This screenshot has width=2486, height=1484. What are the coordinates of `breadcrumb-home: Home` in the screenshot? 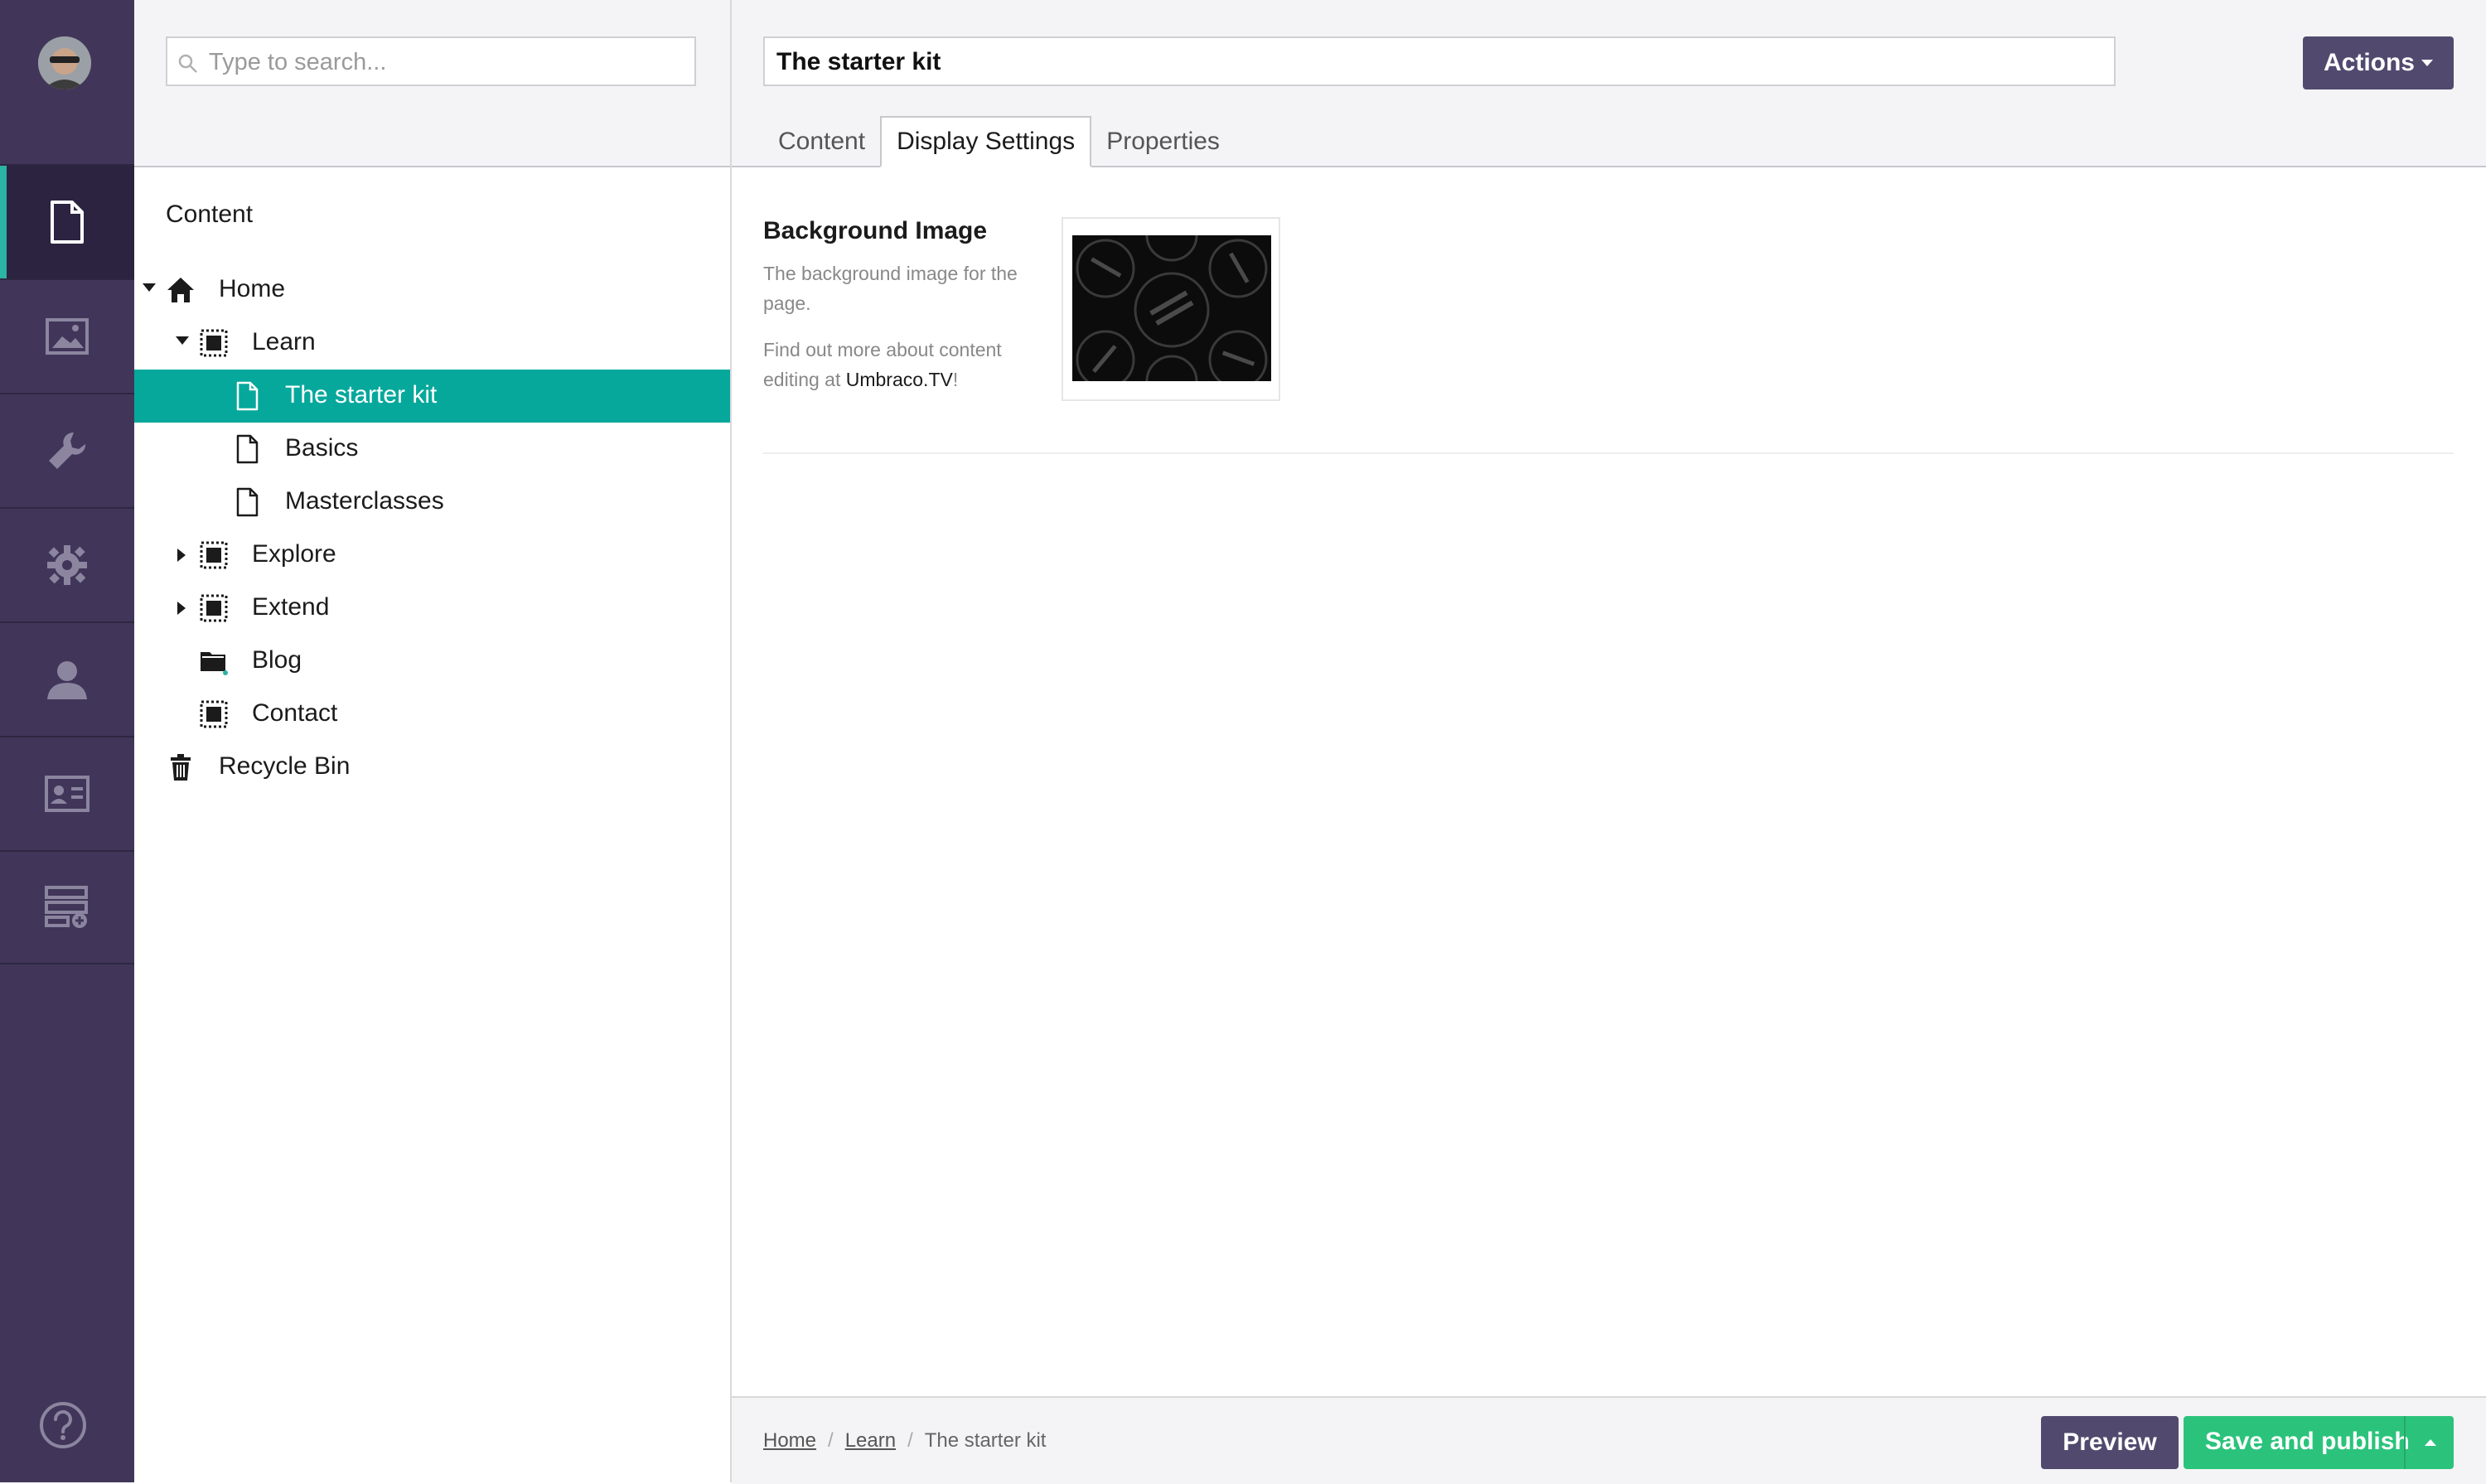 It's located at (790, 1441).